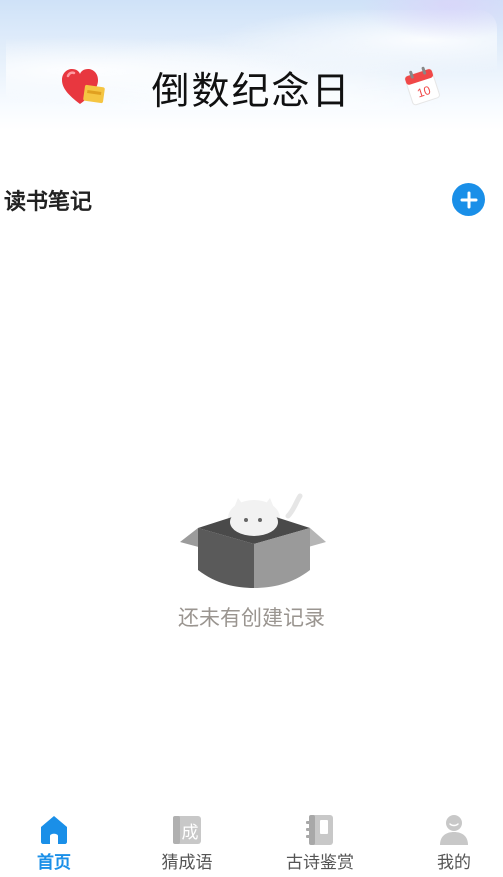 This screenshot has height=877, width=503. What do you see at coordinates (251, 618) in the screenshot?
I see `empty-state-message: 还未有创建记录` at bounding box center [251, 618].